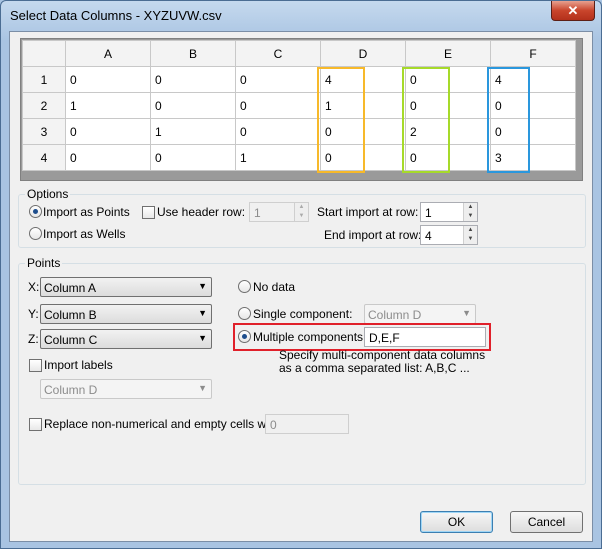 This screenshot has height=549, width=602. What do you see at coordinates (126, 287) in the screenshot?
I see `x-column-select: Column A ▼` at bounding box center [126, 287].